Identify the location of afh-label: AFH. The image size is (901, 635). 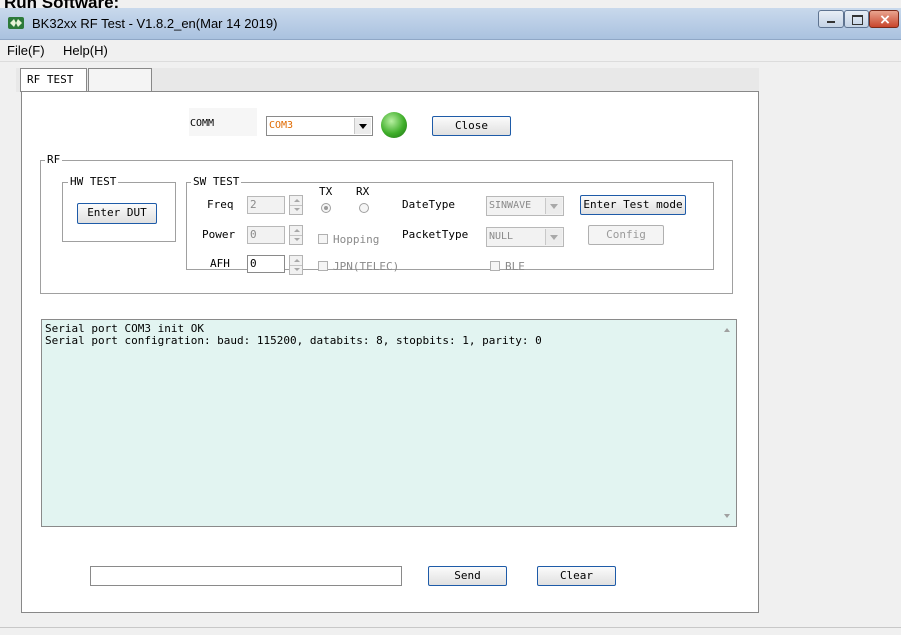
(220, 263).